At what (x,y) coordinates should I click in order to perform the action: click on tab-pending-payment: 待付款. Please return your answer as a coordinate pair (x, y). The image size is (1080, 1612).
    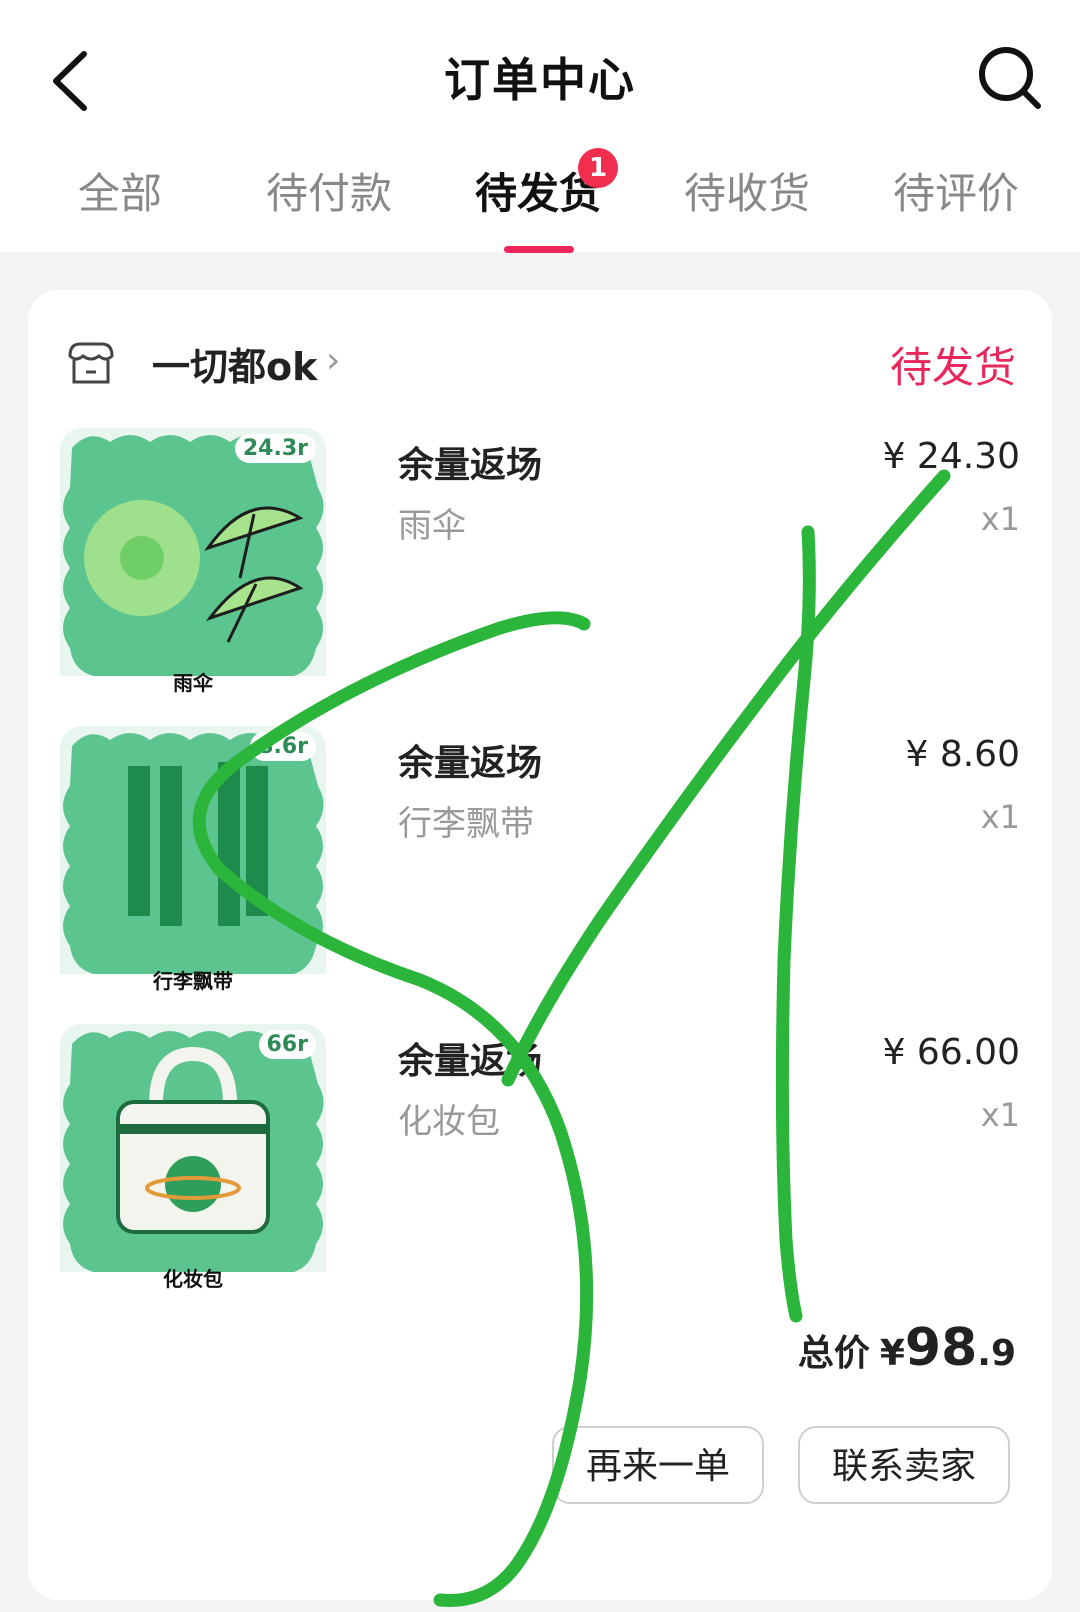
    Looking at the image, I should click on (329, 190).